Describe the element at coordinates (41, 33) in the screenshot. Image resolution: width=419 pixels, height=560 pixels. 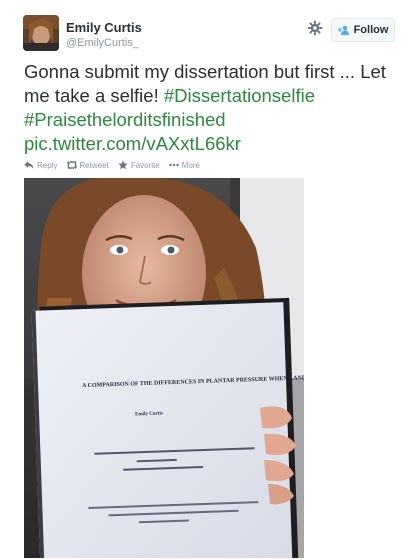
I see `avatar` at that location.